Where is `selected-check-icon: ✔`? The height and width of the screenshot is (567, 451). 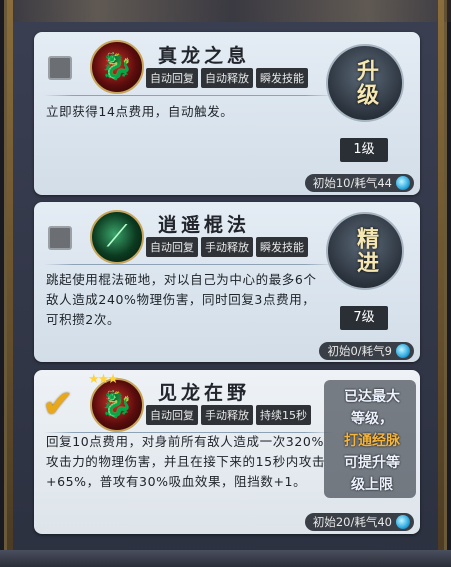 selected-check-icon: ✔ is located at coordinates (62, 404).